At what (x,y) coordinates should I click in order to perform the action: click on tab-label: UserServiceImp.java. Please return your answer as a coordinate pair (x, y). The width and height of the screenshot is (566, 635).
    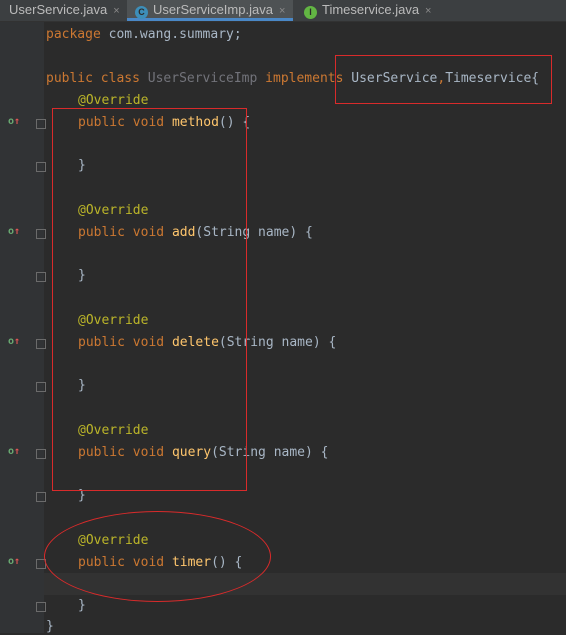
    Looking at the image, I should click on (213, 9).